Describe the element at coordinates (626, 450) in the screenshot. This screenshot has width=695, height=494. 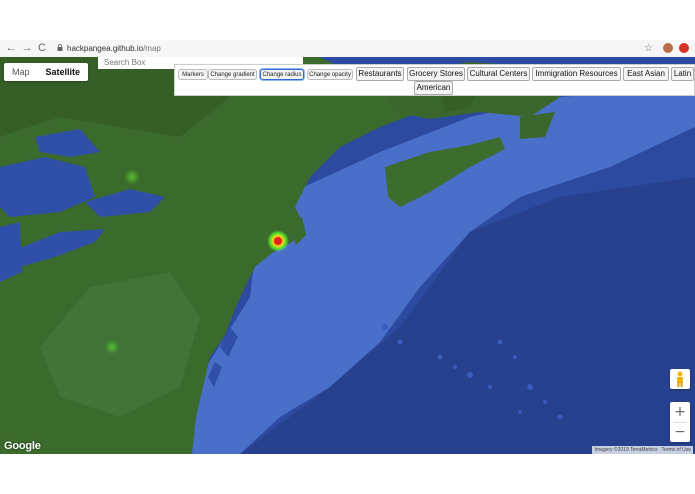
I see `imagery-credit: Imagery ©2019 TerraMetrics` at that location.